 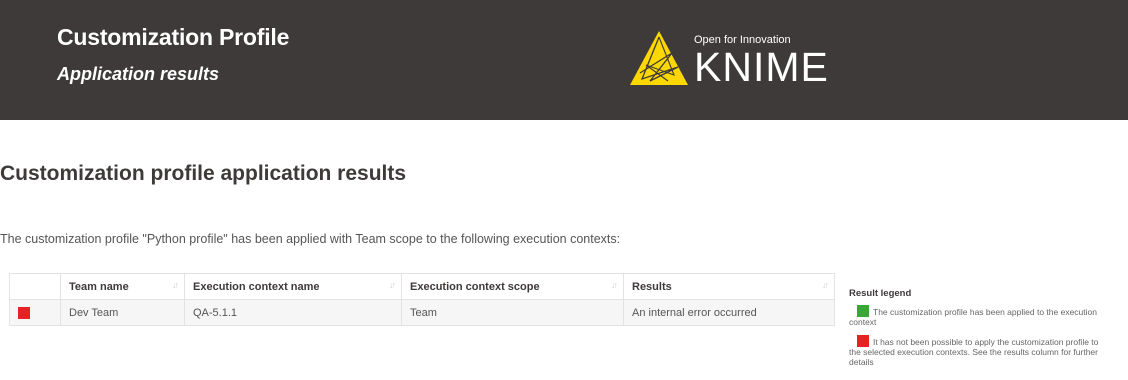 What do you see at coordinates (729, 312) in the screenshot?
I see `result-cell: An internal error occurred` at bounding box center [729, 312].